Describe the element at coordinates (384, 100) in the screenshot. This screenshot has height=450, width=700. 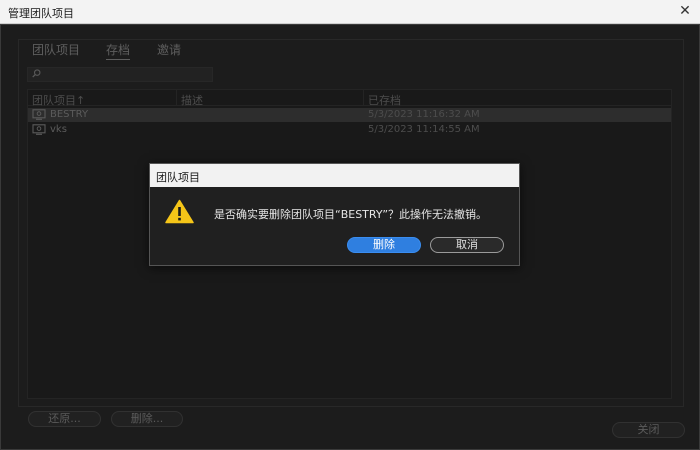
I see `column-header-archived: 已存档` at that location.